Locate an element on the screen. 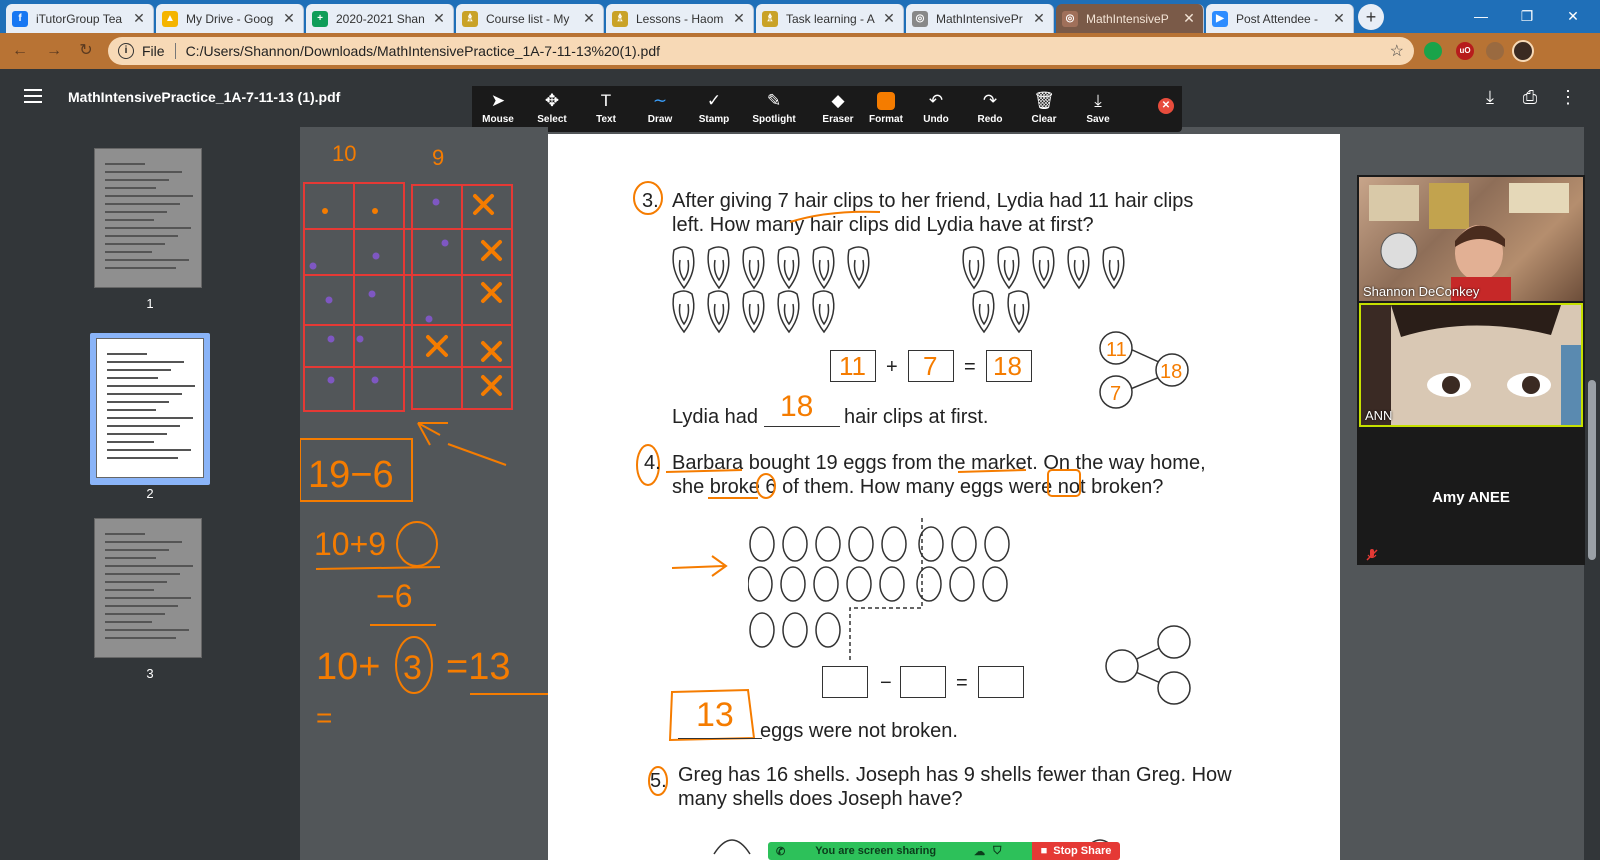 Image resolution: width=1600 pixels, height=860 pixels. redo-icon: ↷ is located at coordinates (990, 100).